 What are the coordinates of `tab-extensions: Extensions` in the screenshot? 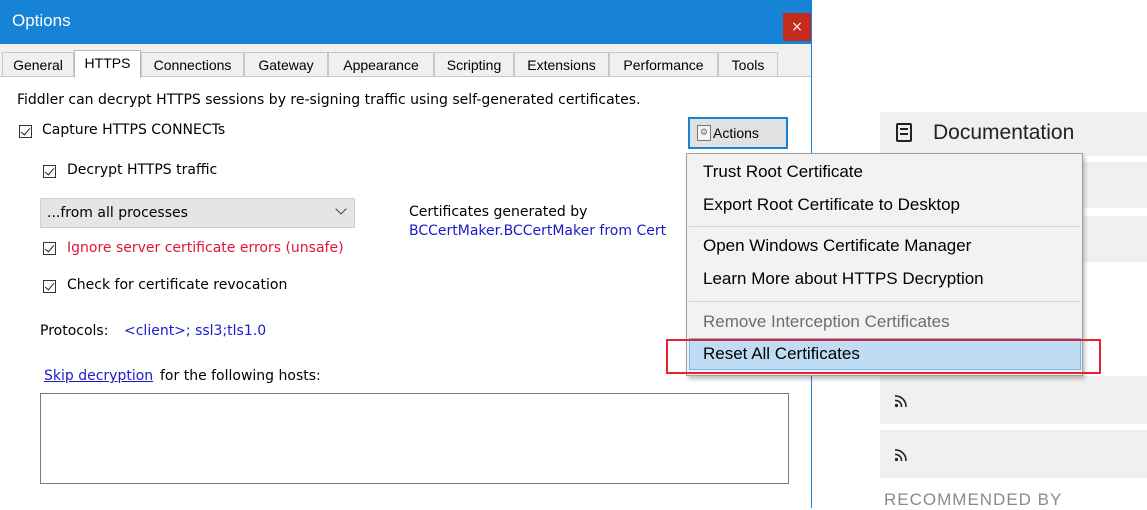 It's located at (561, 64).